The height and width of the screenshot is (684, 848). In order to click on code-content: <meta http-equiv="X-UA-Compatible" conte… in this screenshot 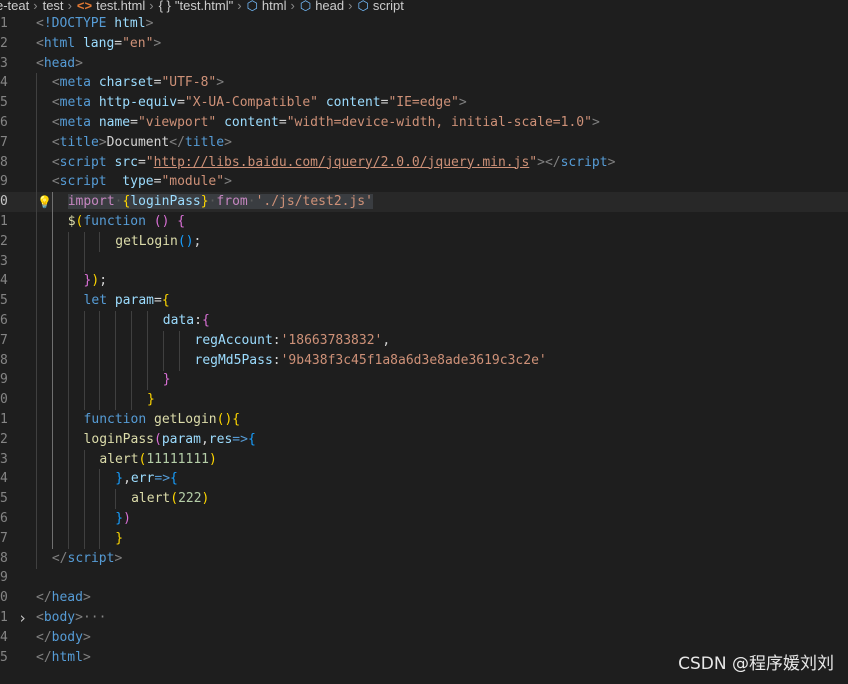, I will do `click(259, 103)`.